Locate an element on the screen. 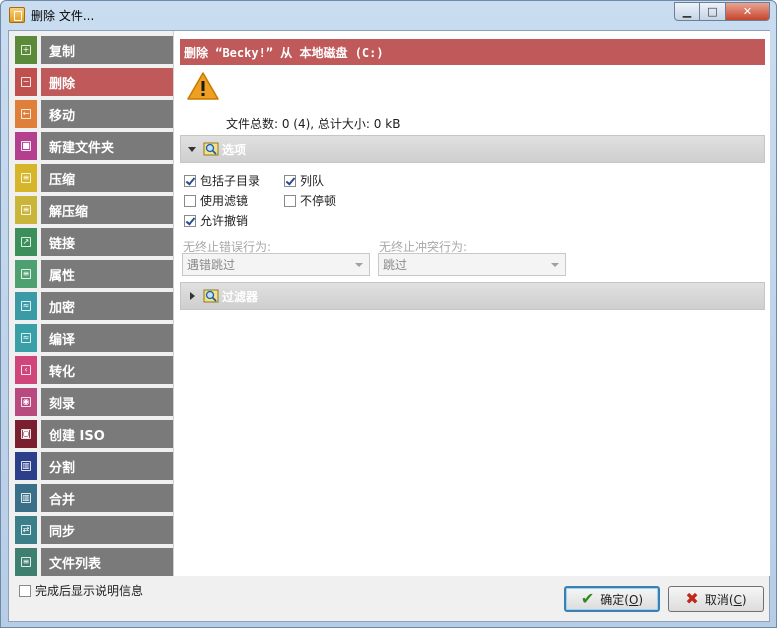 Image resolution: width=777 pixels, height=628 pixels. include-subdirs-label: 包括子目录 is located at coordinates (230, 181).